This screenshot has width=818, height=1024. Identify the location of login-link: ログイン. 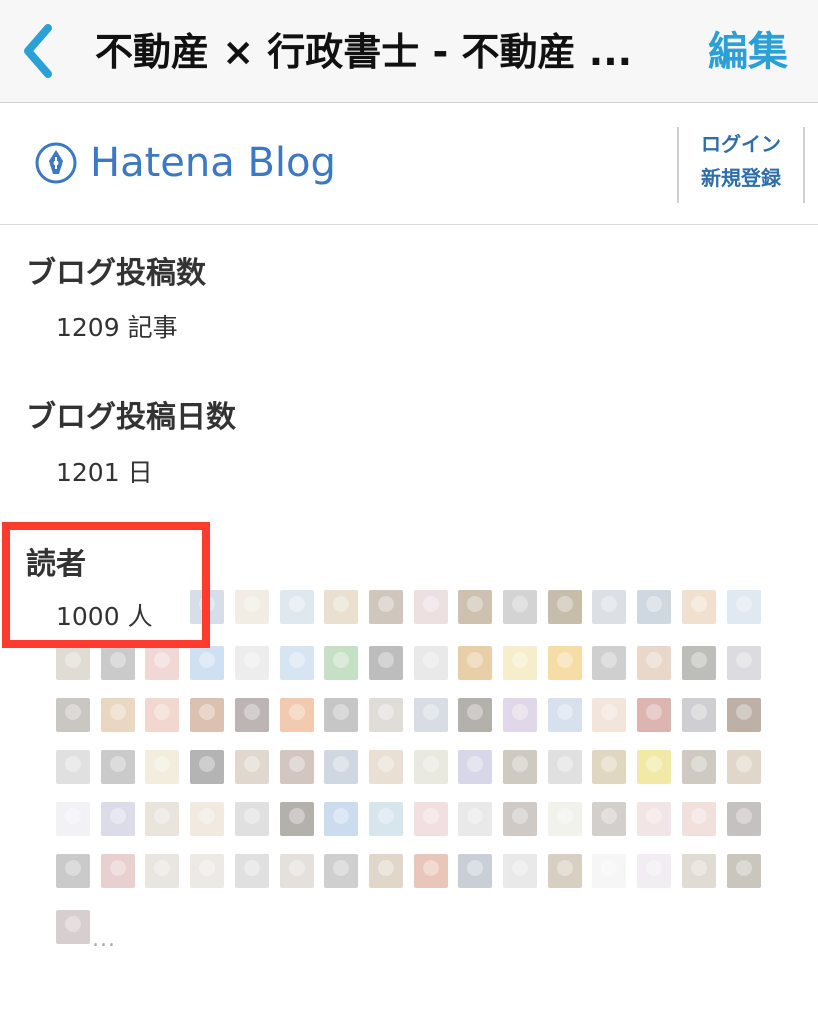
(741, 144).